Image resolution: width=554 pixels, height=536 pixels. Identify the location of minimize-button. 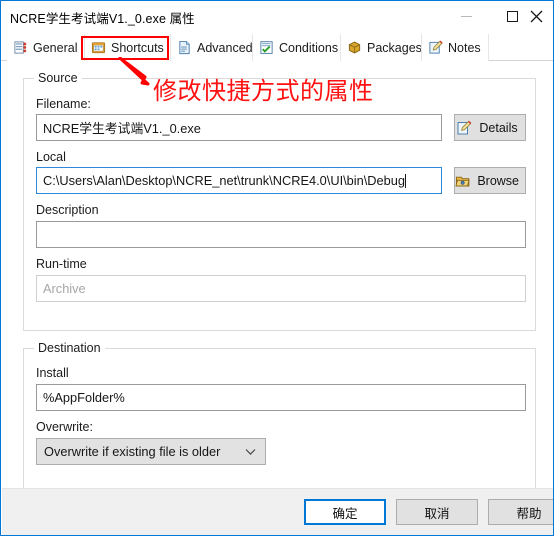
(466, 16).